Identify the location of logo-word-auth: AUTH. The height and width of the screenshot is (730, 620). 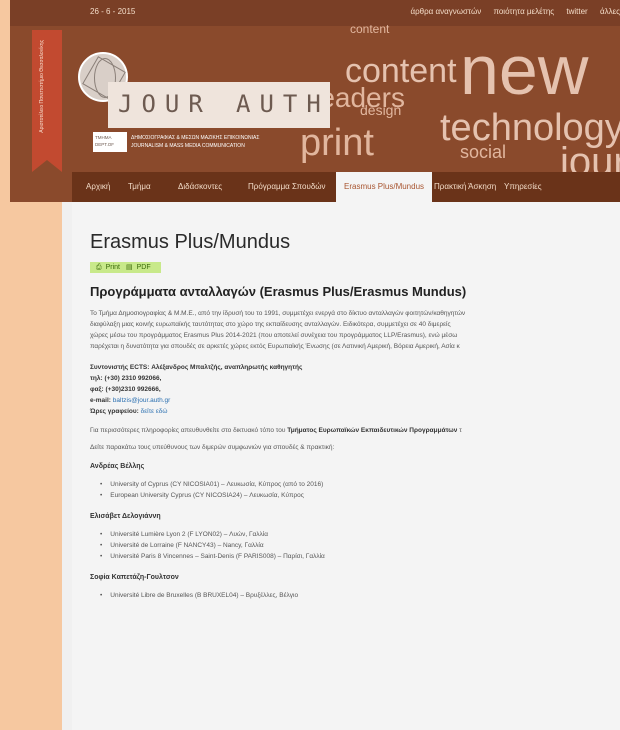
(283, 104).